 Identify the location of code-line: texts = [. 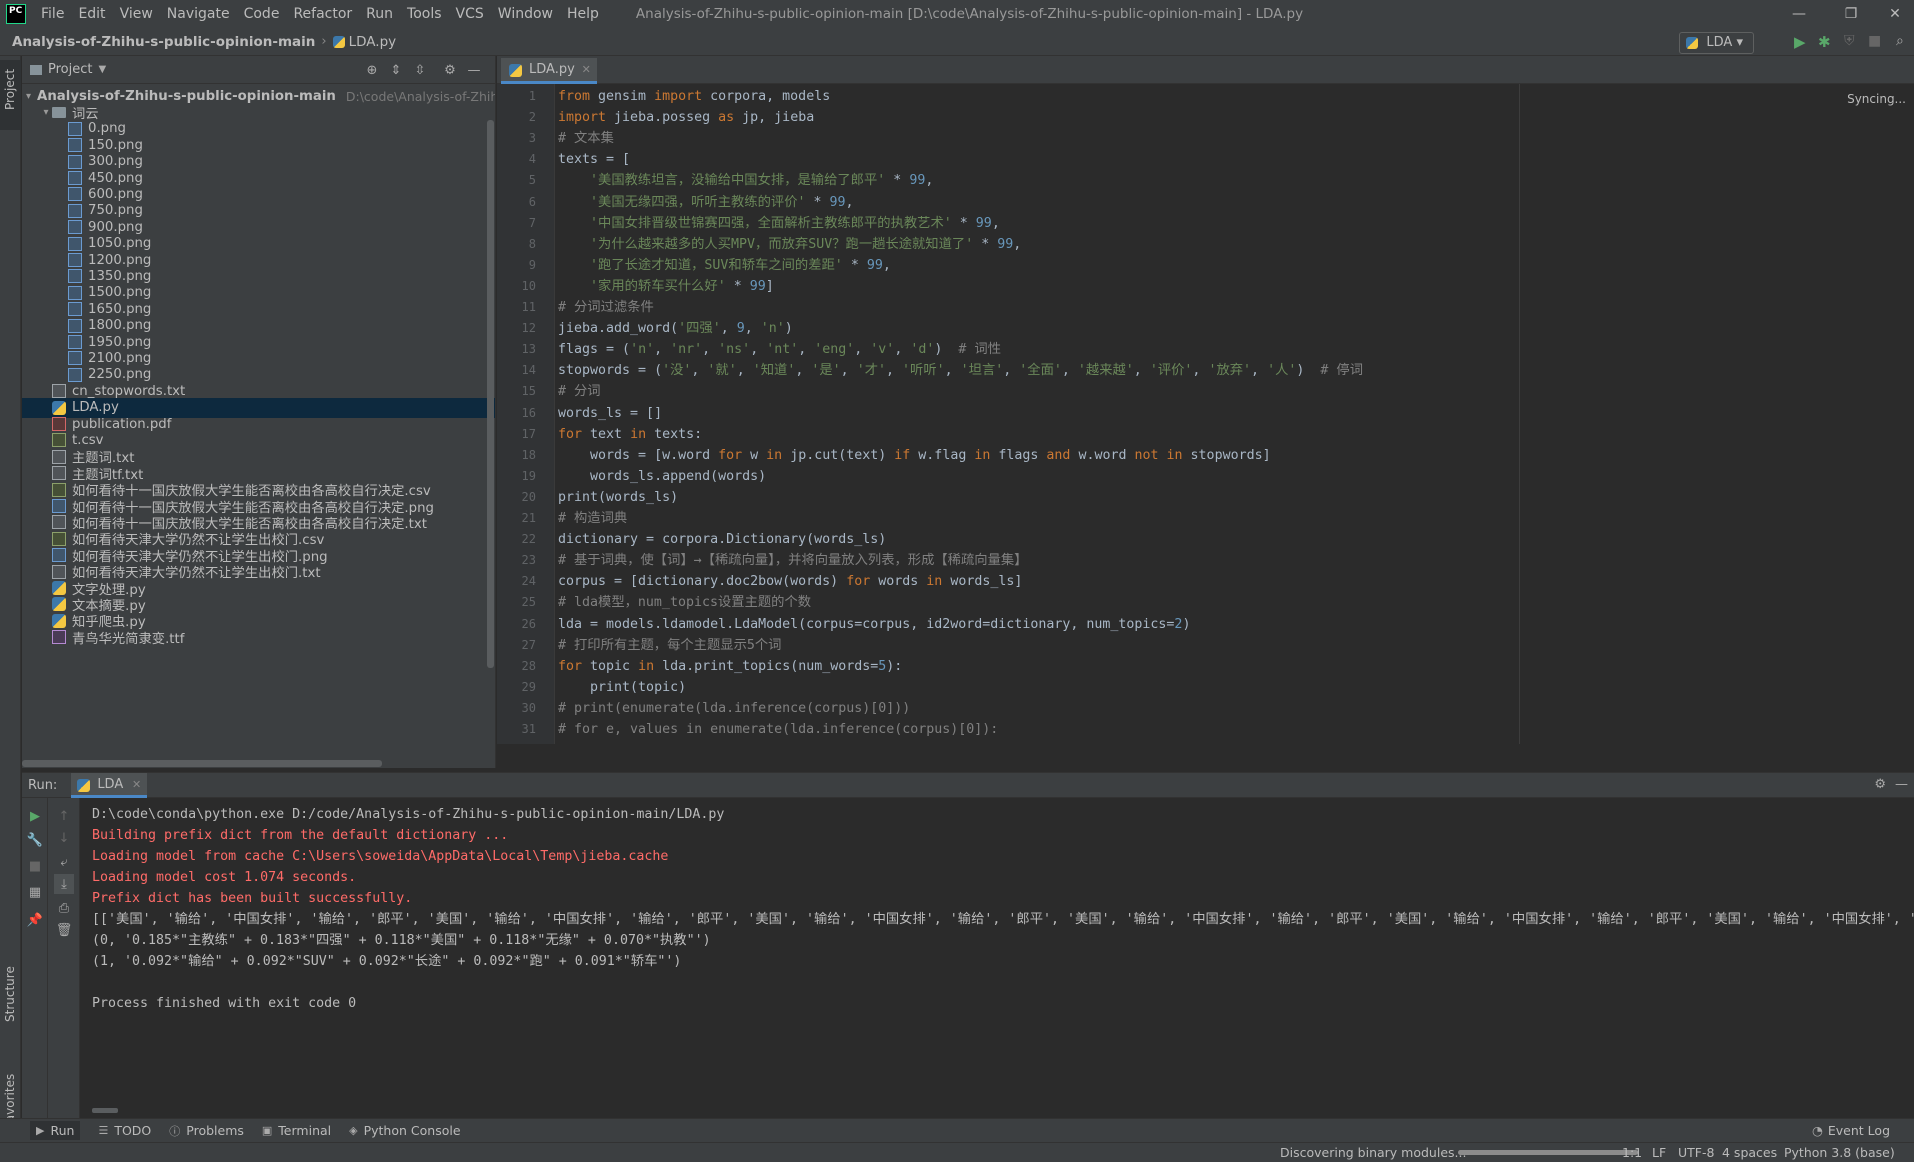
(594, 159).